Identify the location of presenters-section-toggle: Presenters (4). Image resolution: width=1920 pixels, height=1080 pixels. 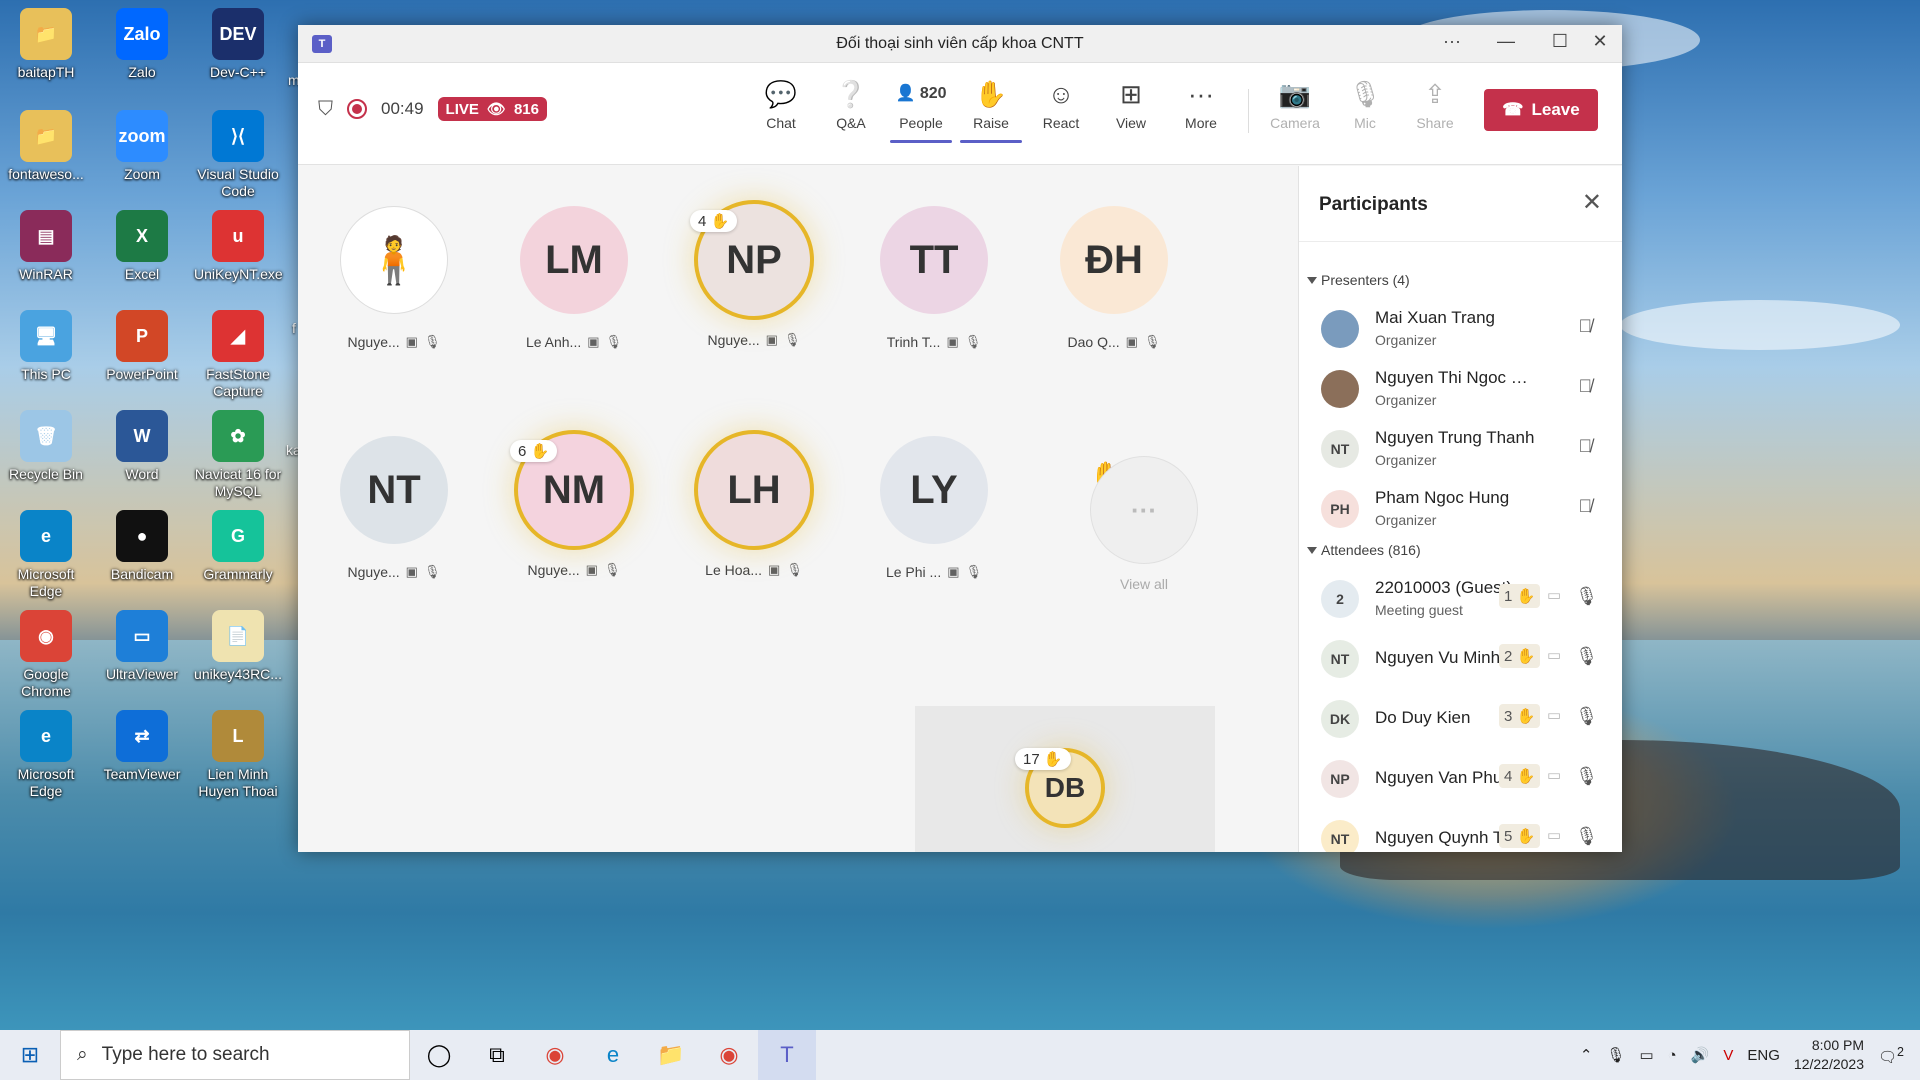
(1460, 280).